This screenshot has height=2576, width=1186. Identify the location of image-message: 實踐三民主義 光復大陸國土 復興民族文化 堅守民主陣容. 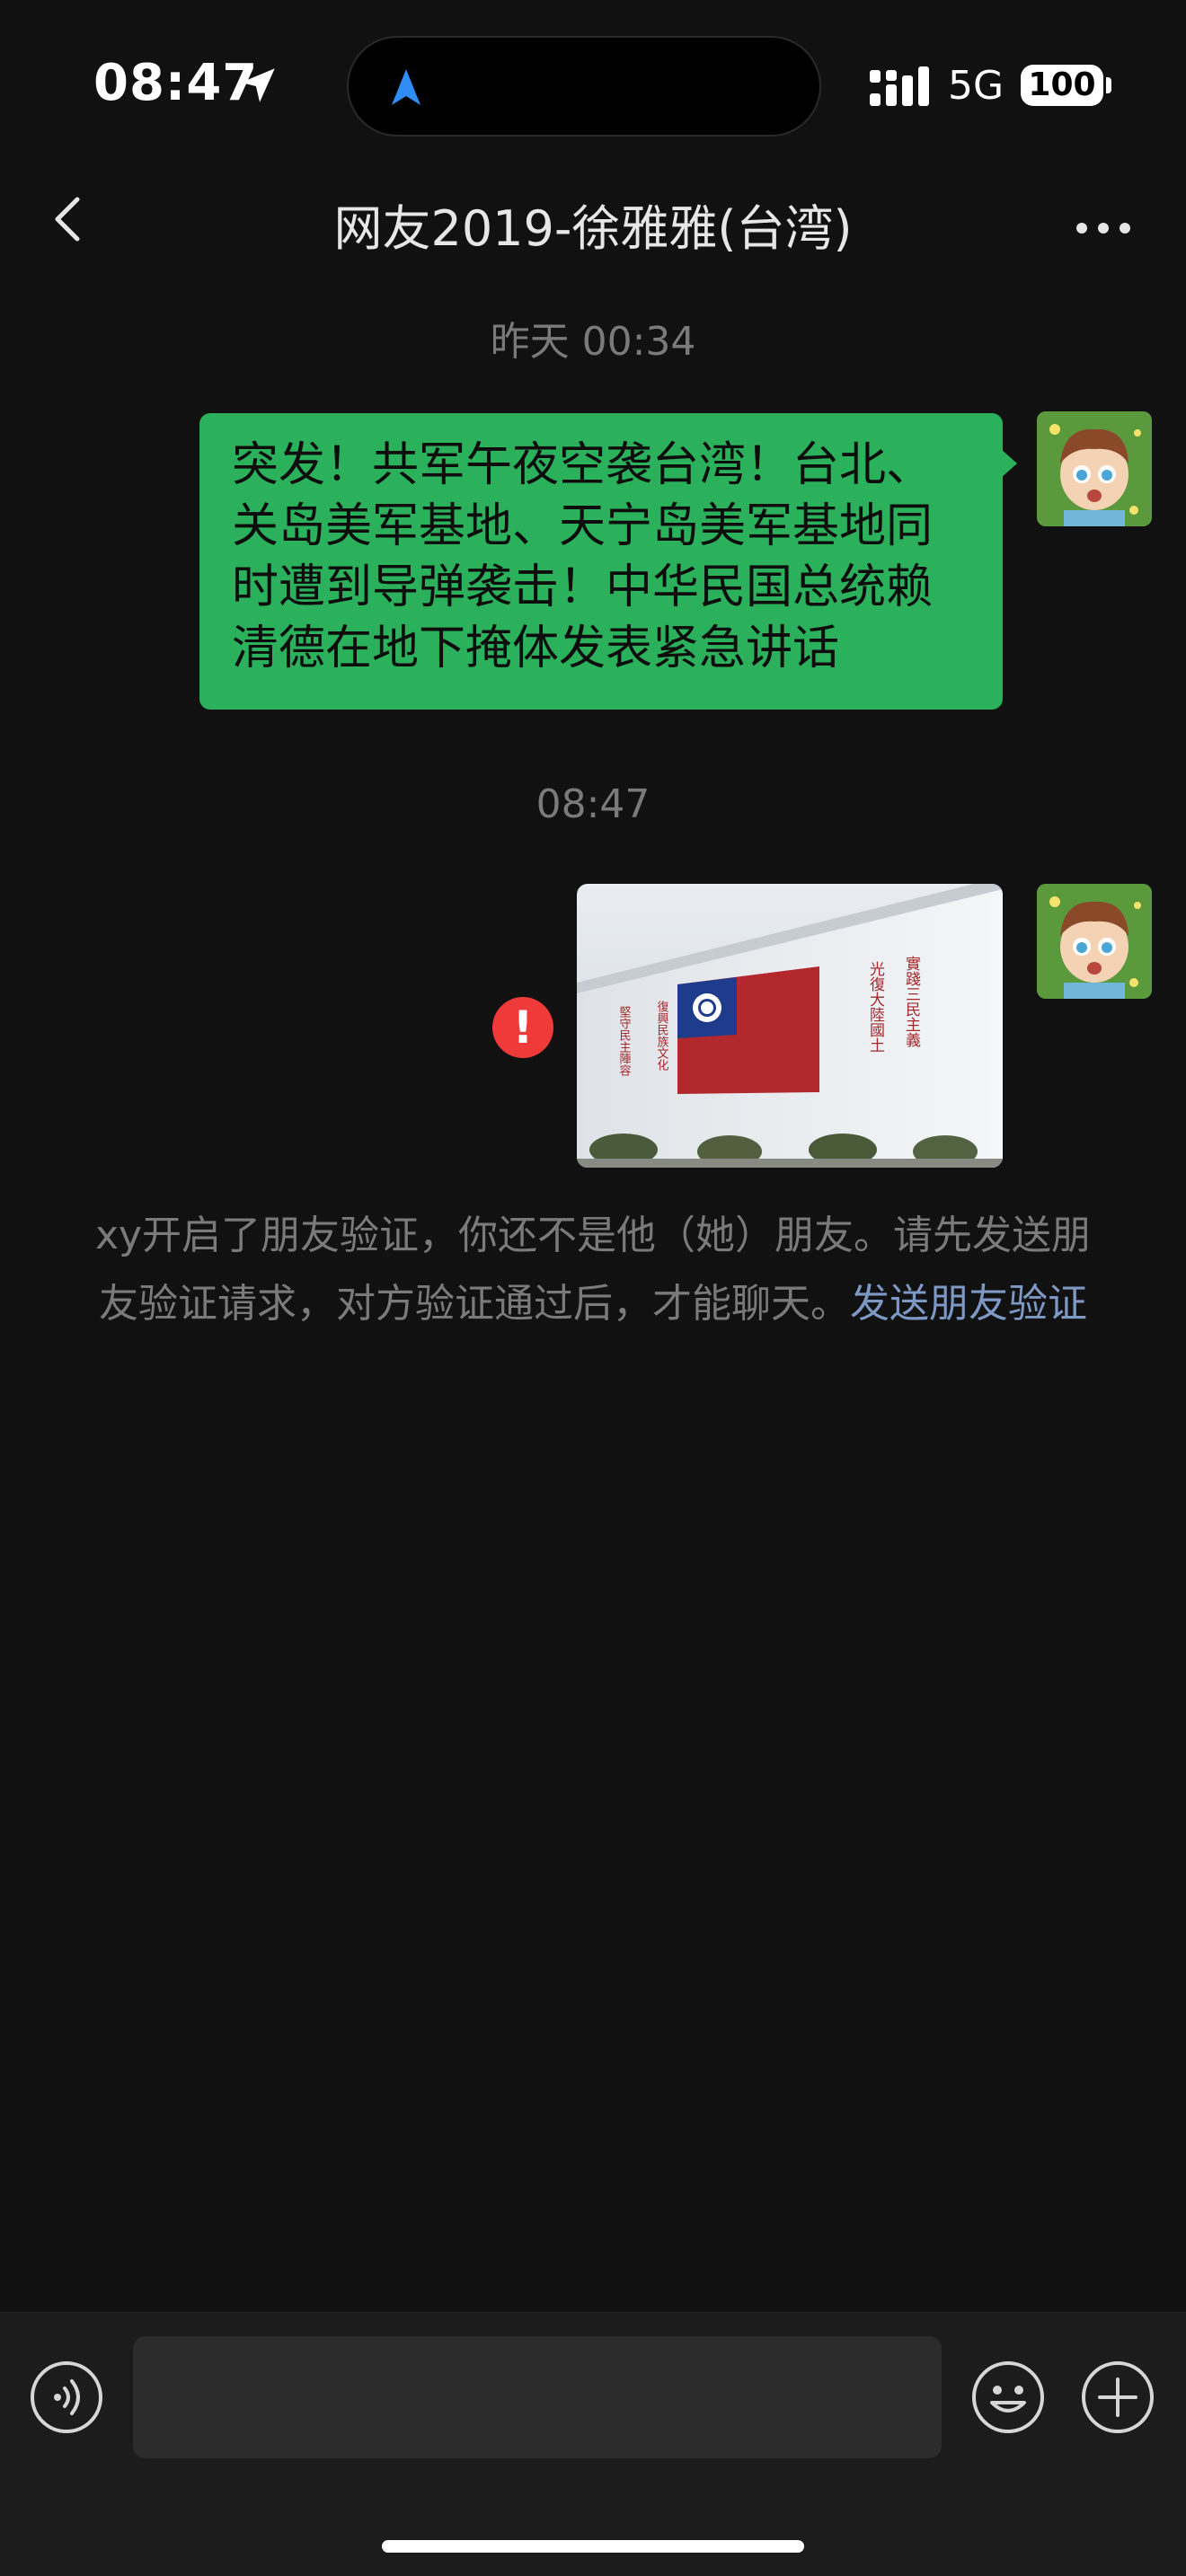
(790, 1026).